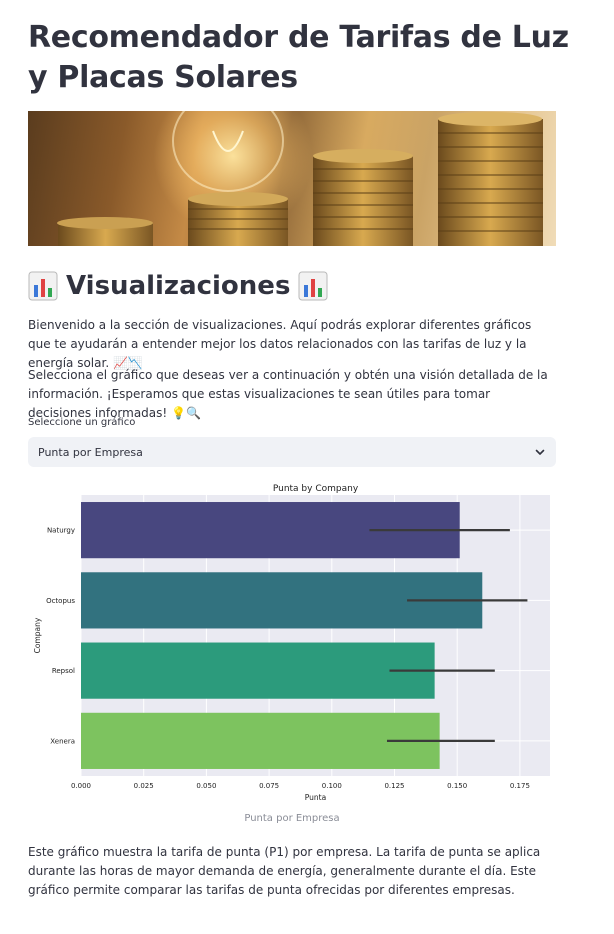 The image size is (614, 934). I want to click on x-tick-label: 0.100, so click(332, 786).